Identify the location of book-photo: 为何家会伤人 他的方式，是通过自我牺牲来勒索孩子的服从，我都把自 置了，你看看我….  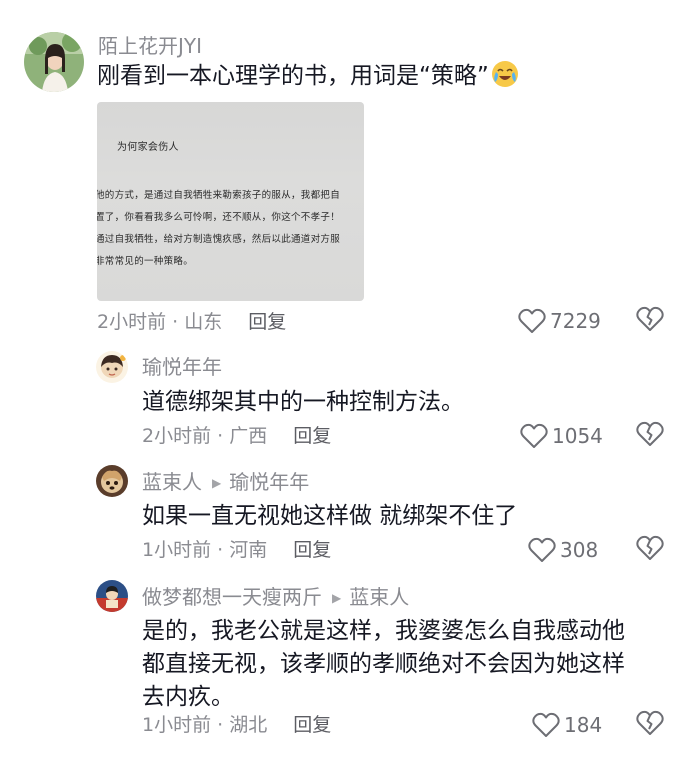
(230, 201).